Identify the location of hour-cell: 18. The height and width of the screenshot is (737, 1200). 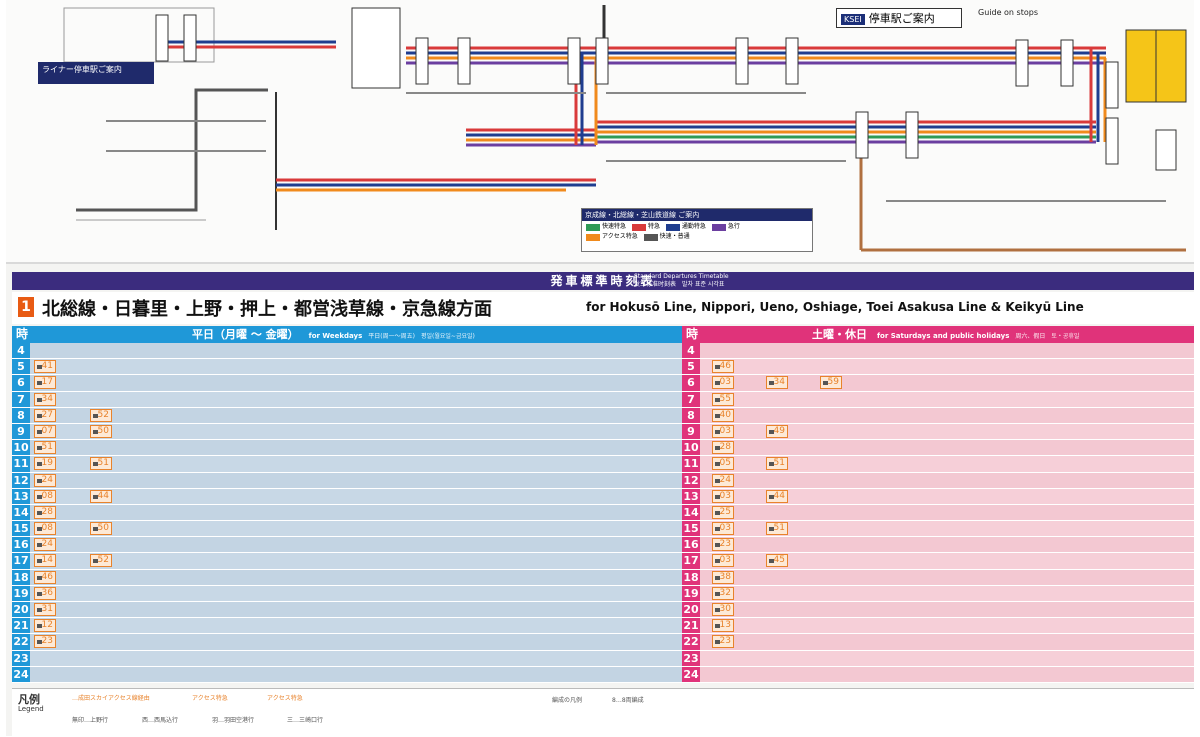
(691, 577).